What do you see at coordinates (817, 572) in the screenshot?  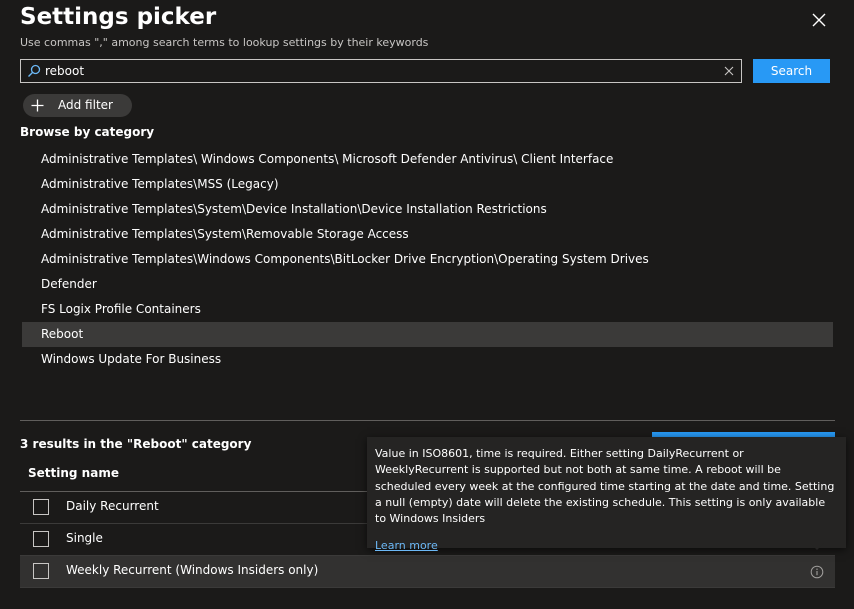 I see `info-icon` at bounding box center [817, 572].